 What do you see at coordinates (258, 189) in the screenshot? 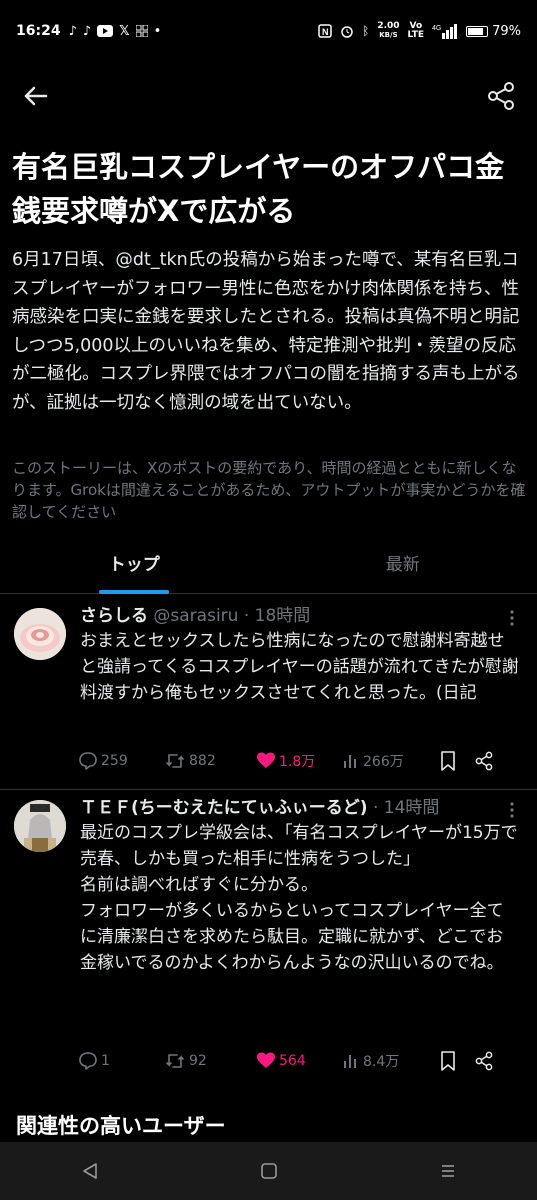
I see `story-headline: 有名巨乳コスプレイヤーのオフパコ金銭要求噂がXで広がる` at bounding box center [258, 189].